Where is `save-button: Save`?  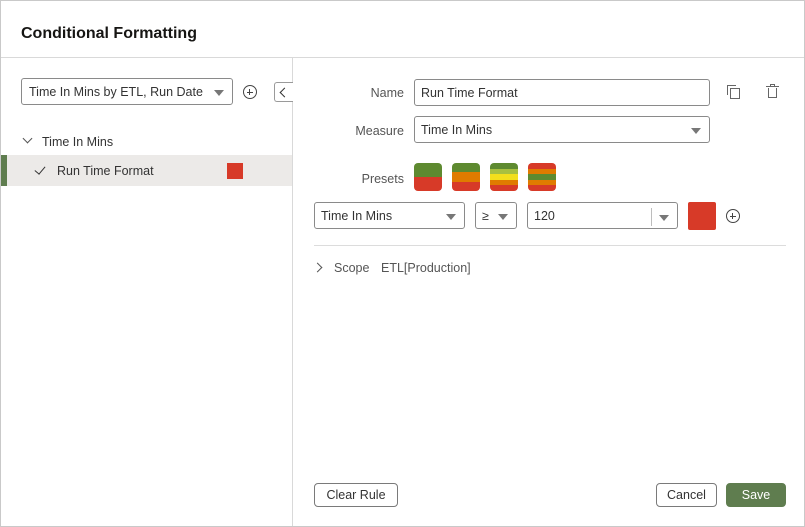 save-button: Save is located at coordinates (756, 495).